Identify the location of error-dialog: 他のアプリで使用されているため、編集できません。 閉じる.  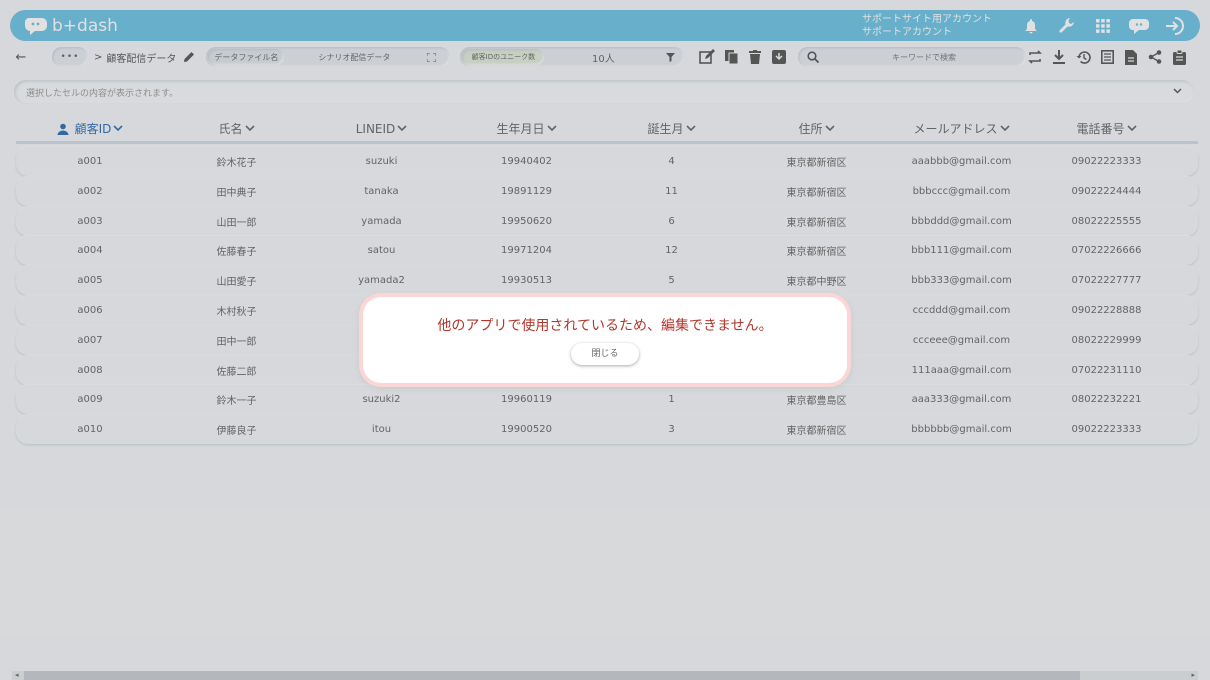
(605, 340).